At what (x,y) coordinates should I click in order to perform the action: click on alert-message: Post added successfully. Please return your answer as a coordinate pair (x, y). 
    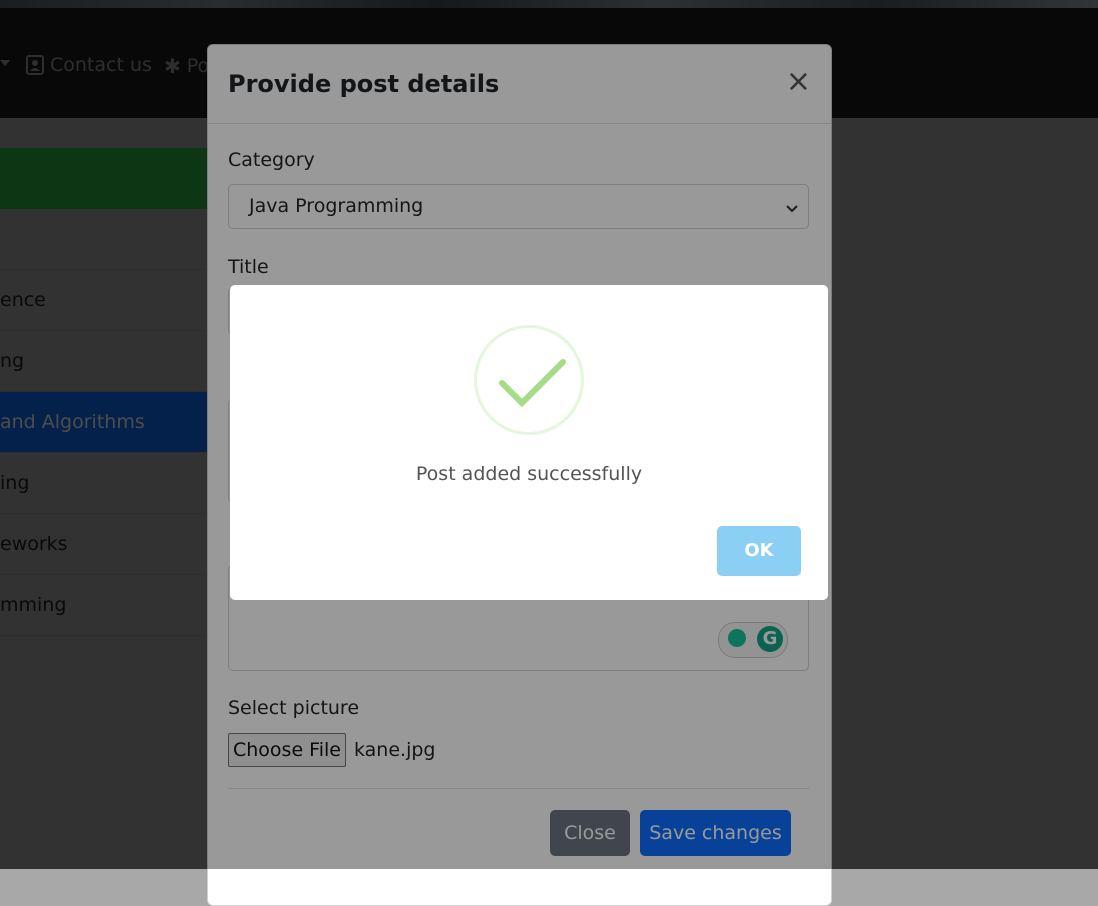
    Looking at the image, I should click on (529, 474).